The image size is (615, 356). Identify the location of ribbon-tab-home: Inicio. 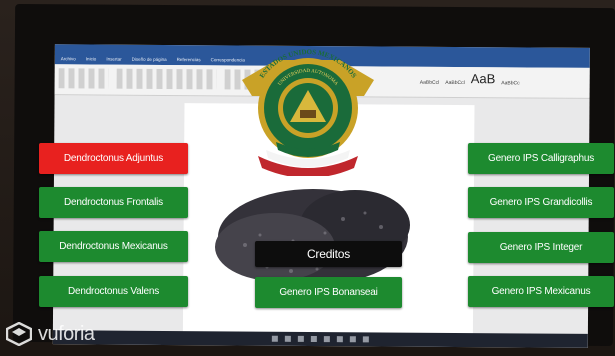
(91, 59).